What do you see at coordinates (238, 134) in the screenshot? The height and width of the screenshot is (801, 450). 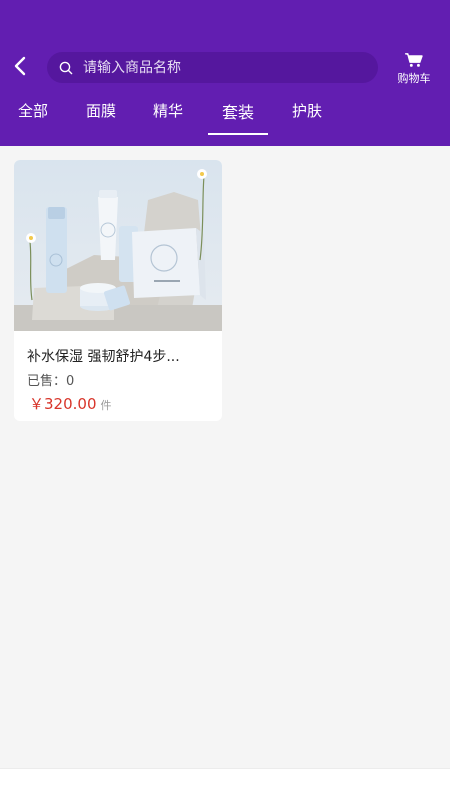 I see `active-tab-indicator` at bounding box center [238, 134].